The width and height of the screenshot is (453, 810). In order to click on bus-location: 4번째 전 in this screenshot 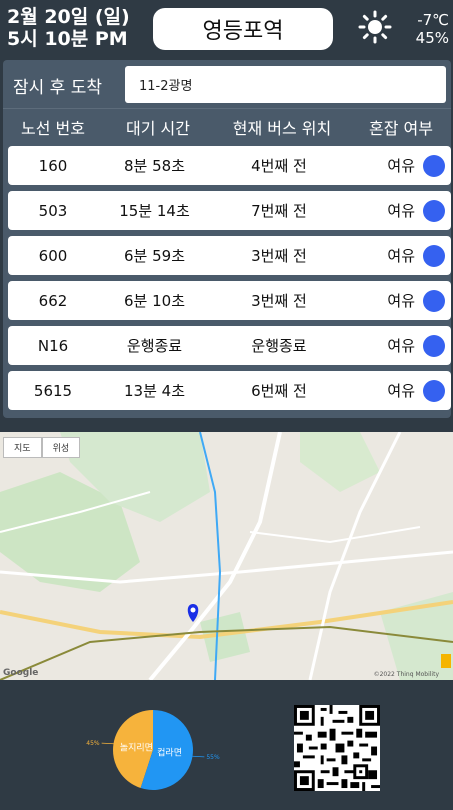, I will do `click(279, 166)`.